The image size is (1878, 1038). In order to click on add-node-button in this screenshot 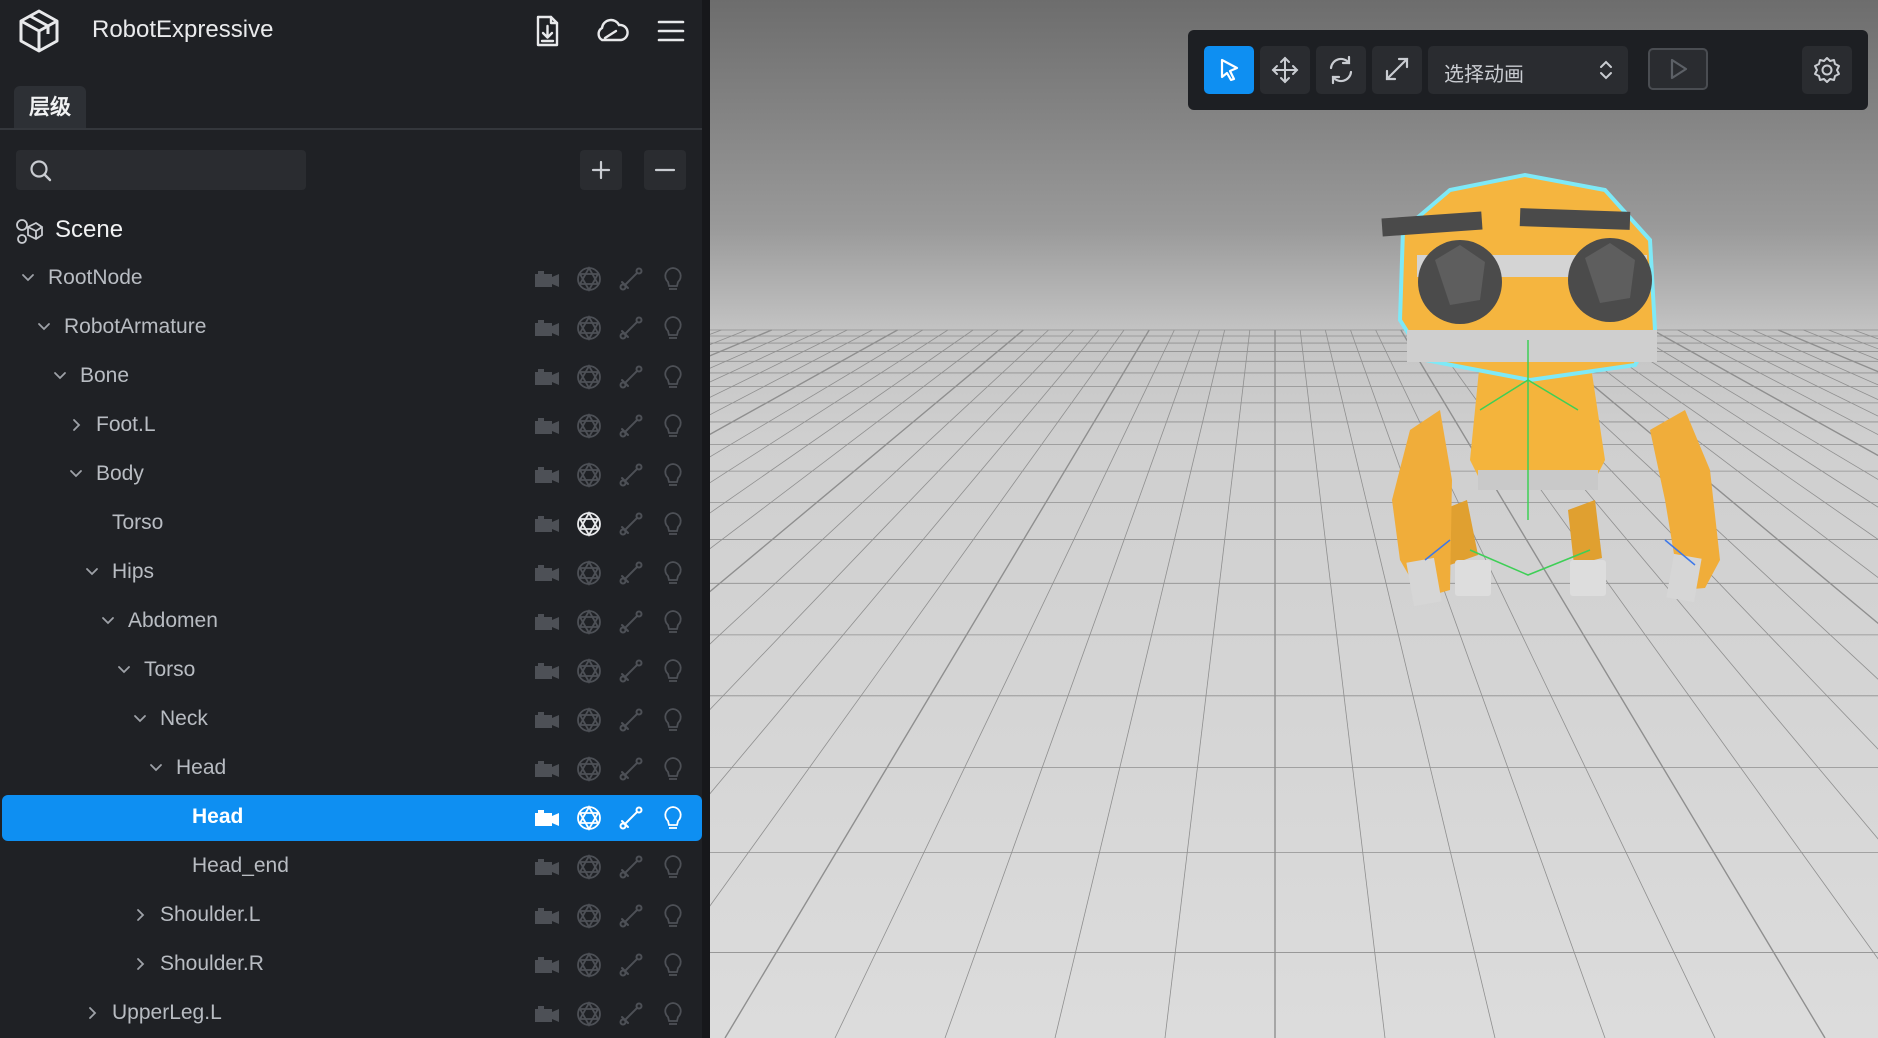, I will do `click(601, 170)`.